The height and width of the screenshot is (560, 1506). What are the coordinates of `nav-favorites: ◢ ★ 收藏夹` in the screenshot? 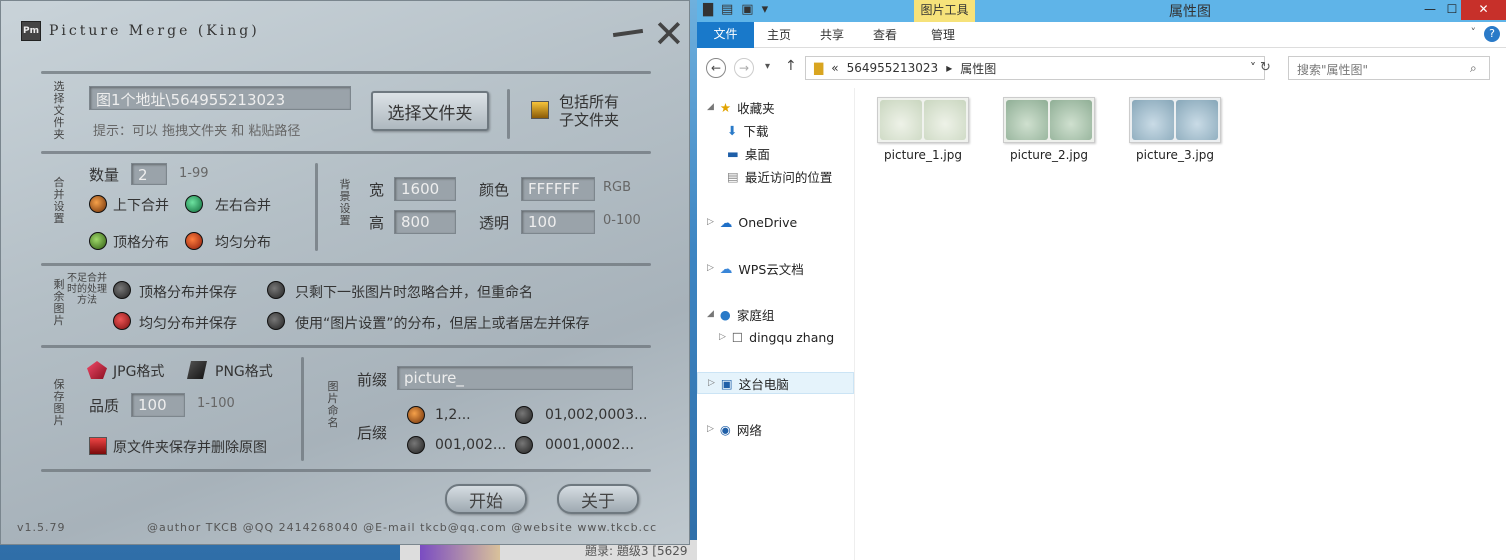 It's located at (775, 107).